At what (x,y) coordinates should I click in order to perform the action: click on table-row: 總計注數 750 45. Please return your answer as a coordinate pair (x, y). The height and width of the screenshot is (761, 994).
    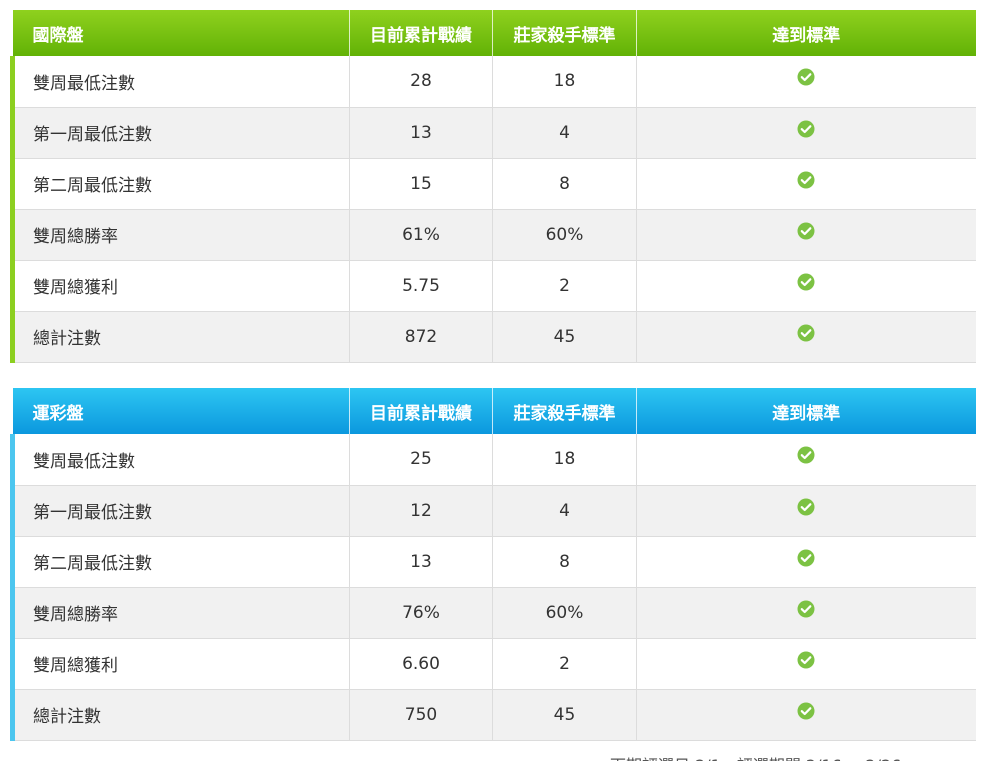
    Looking at the image, I should click on (493, 715).